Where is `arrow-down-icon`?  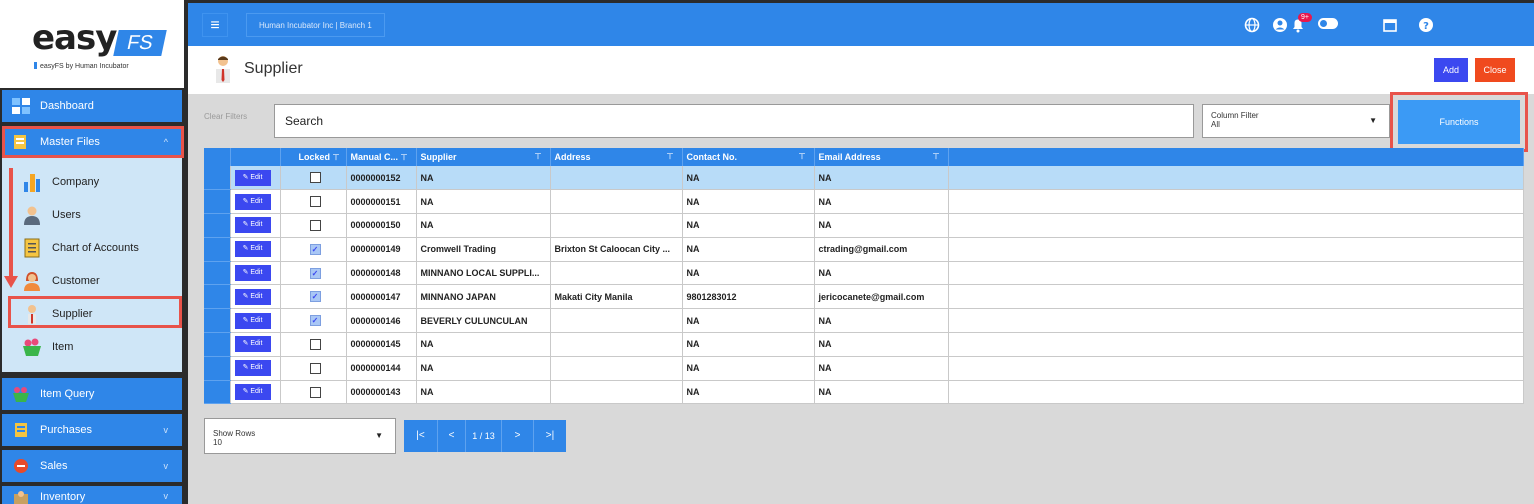
arrow-down-icon is located at coordinates (11, 282).